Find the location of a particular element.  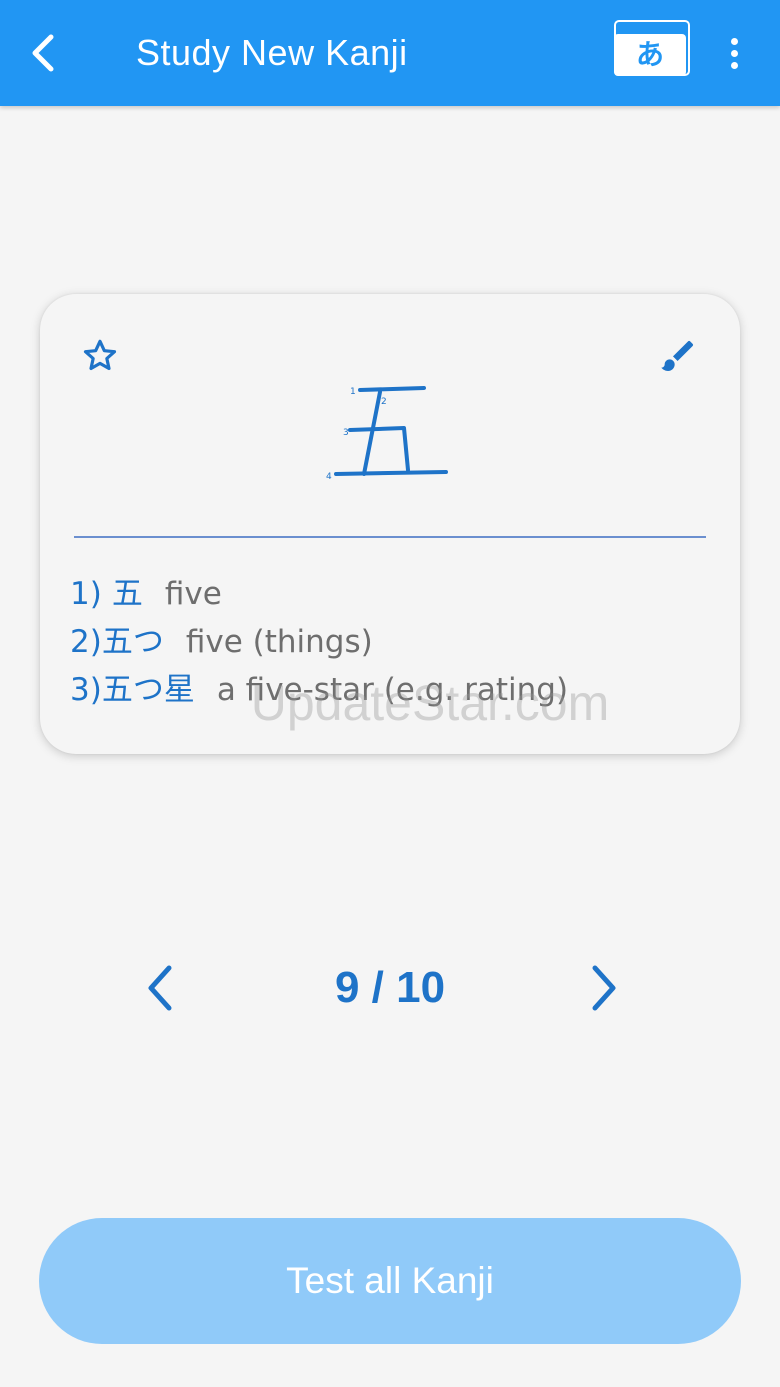

test-all-kanji-button: Test all Kanji is located at coordinates (390, 1281).